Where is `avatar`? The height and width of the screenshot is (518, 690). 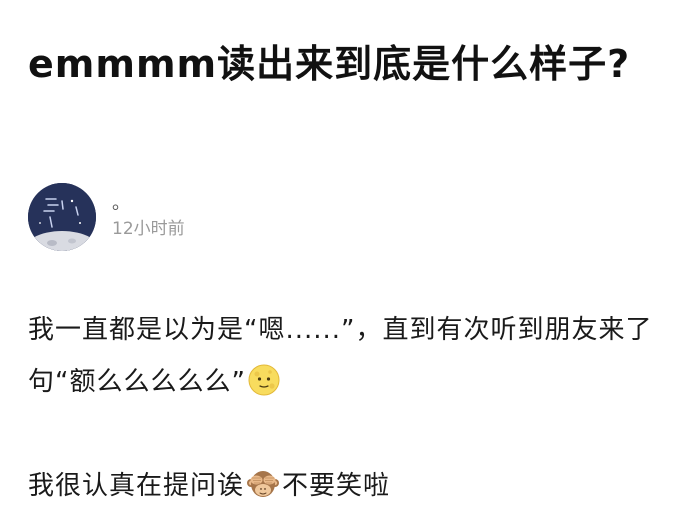 avatar is located at coordinates (62, 217).